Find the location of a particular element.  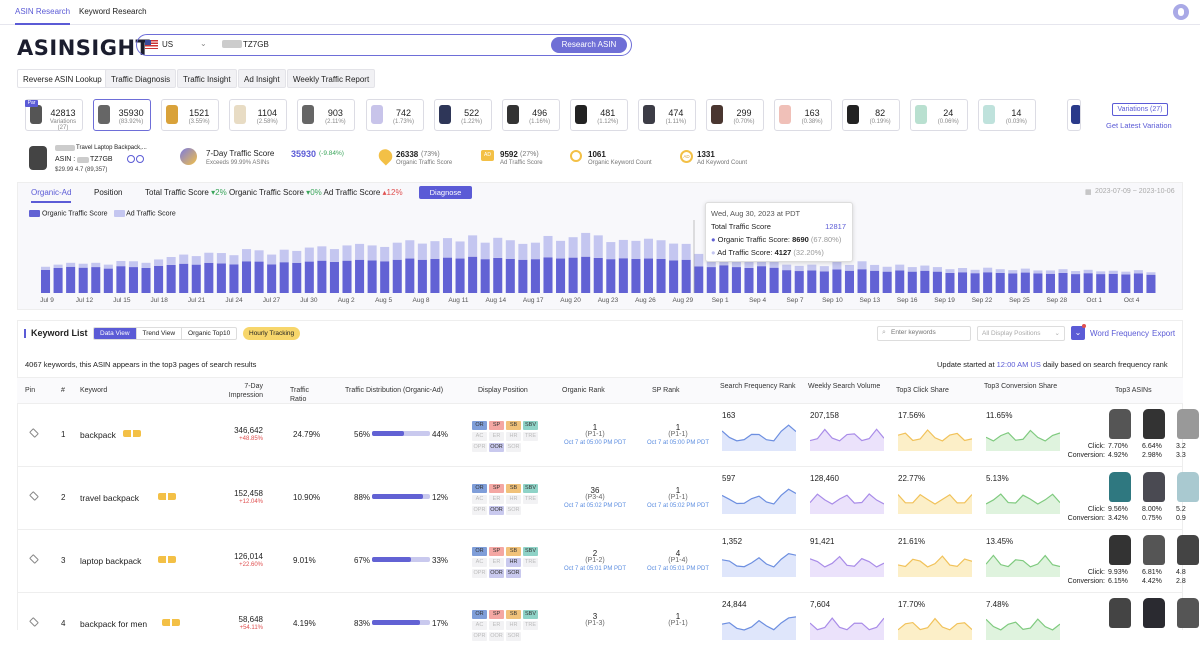

asin-input: TZ7GB is located at coordinates (256, 44).